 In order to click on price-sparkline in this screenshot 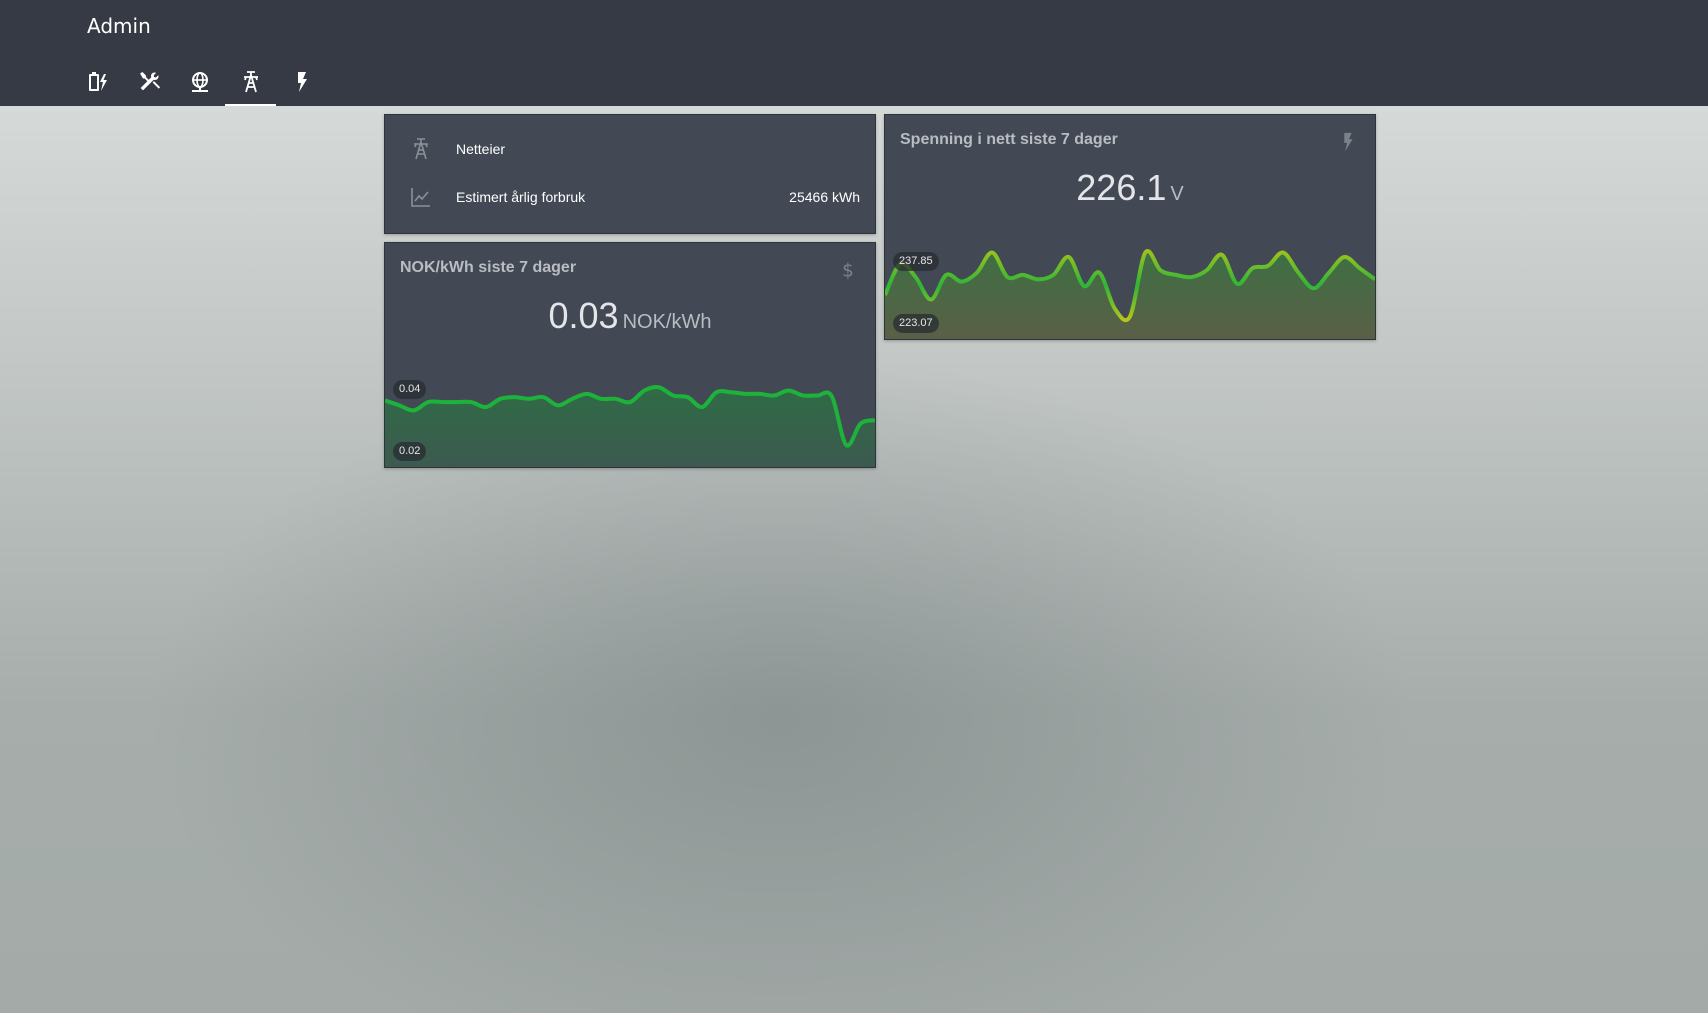, I will do `click(630, 426)`.